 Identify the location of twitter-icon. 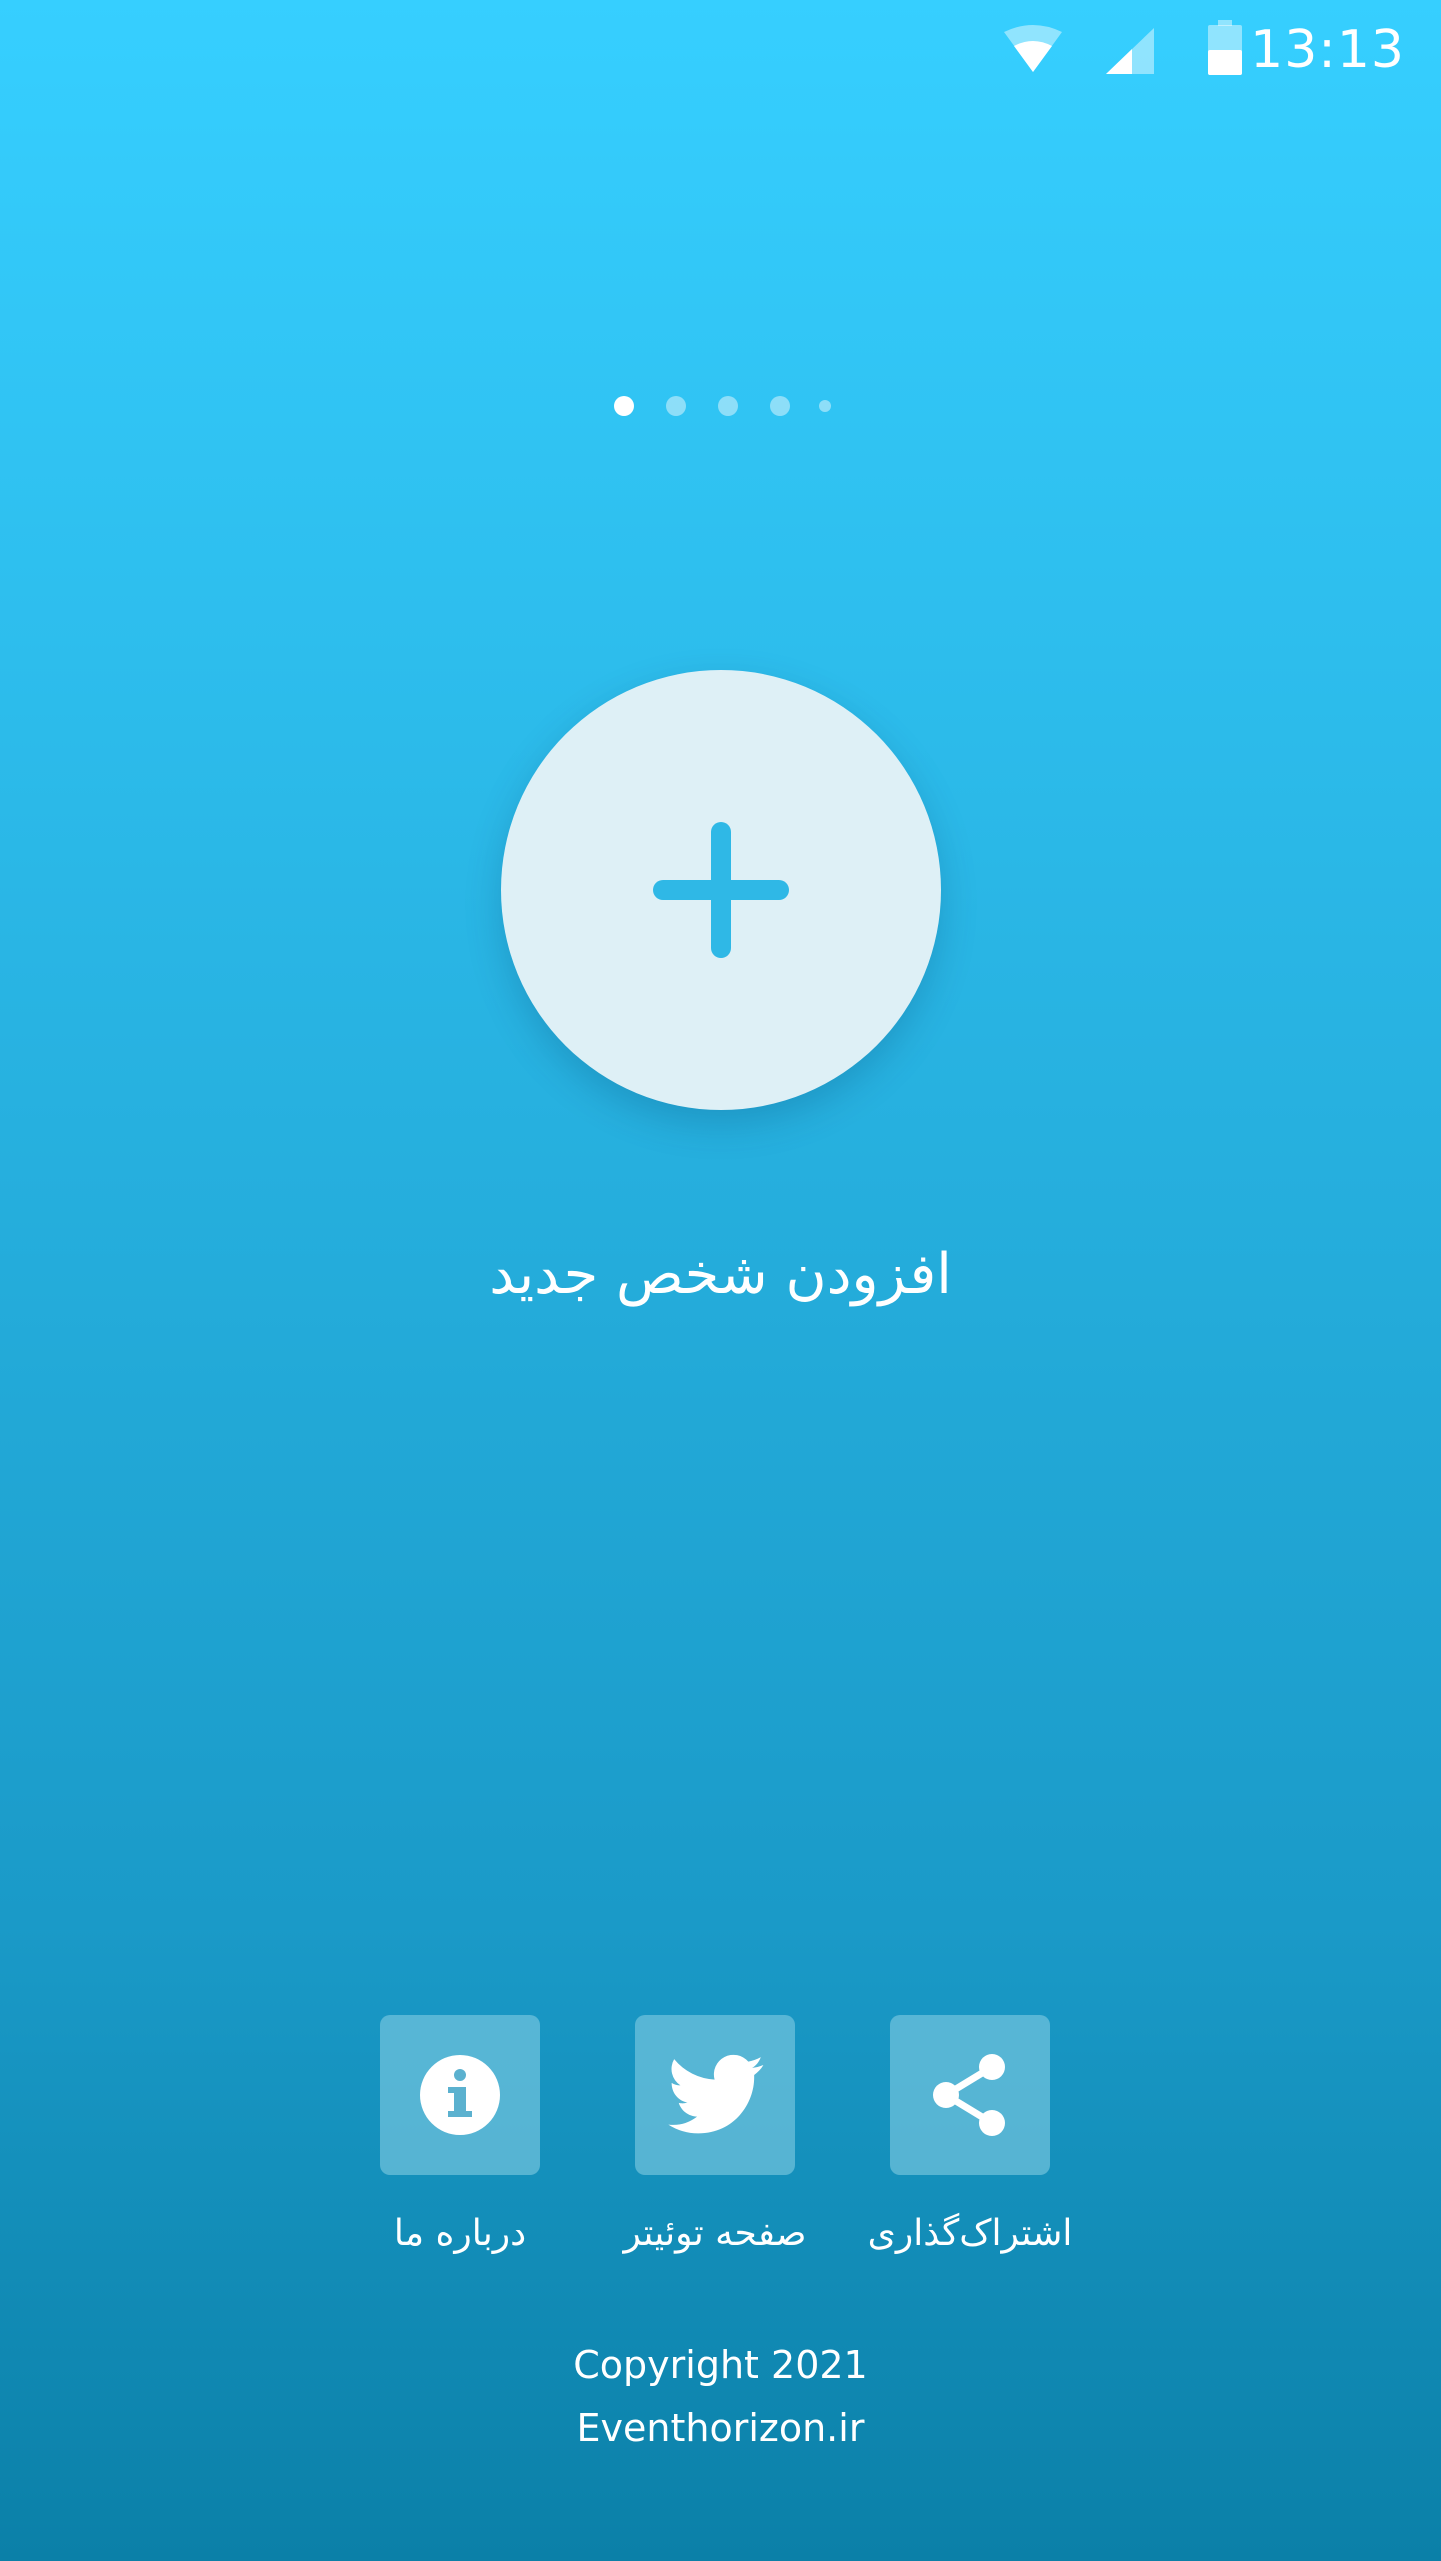
(716, 2094).